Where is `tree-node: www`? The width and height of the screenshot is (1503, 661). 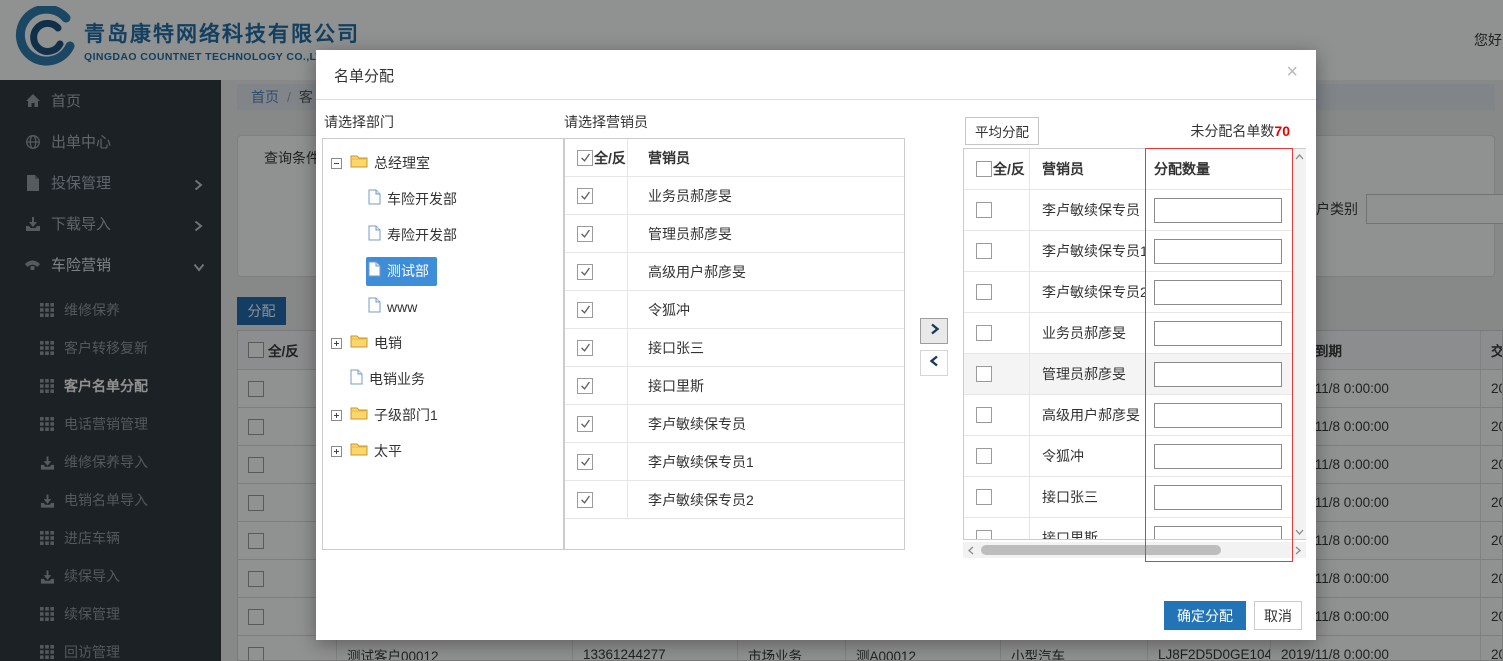
tree-node: www is located at coordinates (443, 307).